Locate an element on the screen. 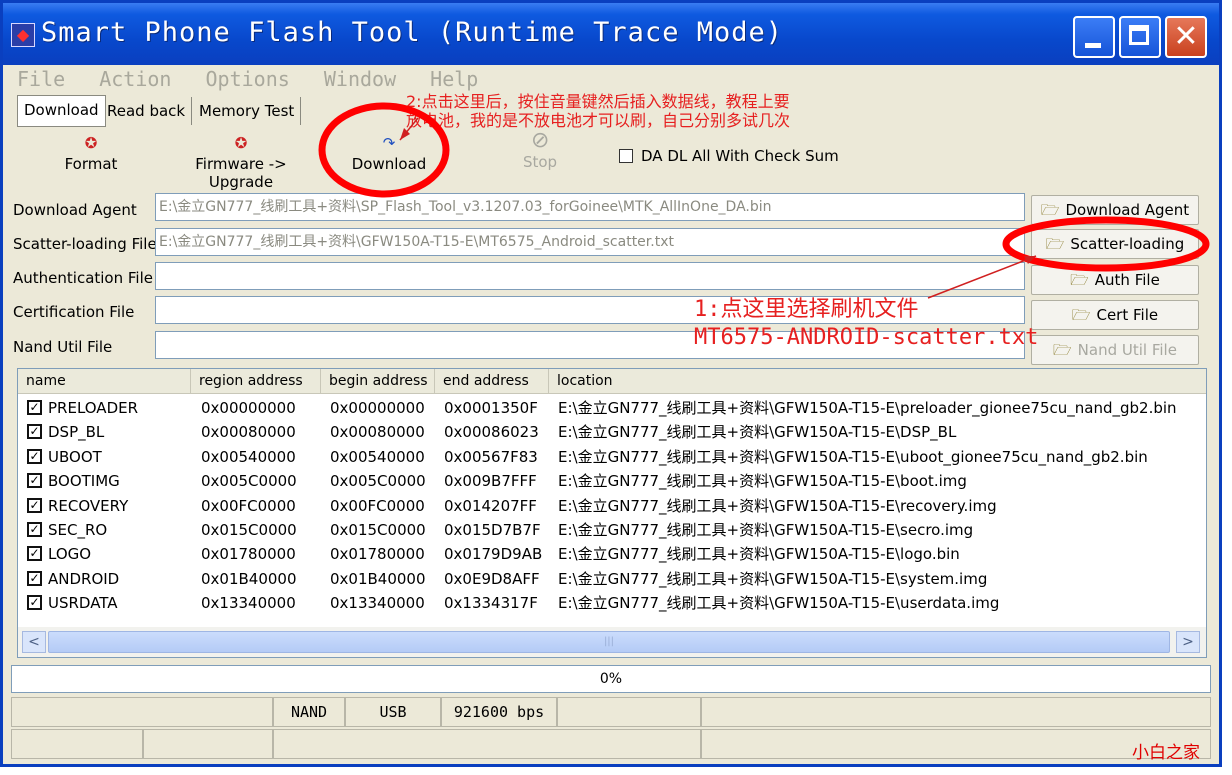  download-agent-button: 🗁 Download Agent is located at coordinates (1115, 210).